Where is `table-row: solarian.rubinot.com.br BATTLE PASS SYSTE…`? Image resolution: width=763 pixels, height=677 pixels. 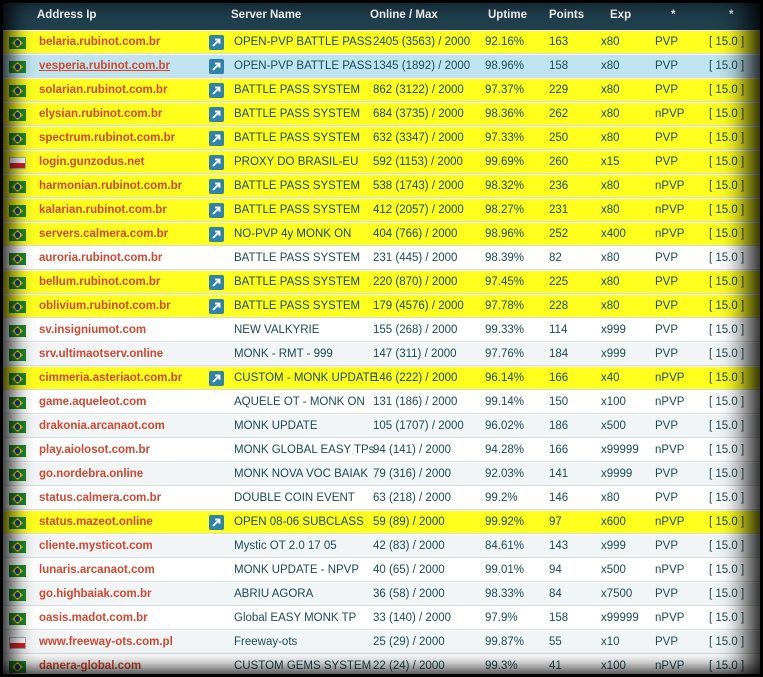 table-row: solarian.rubinot.com.br BATTLE PASS SYSTE… is located at coordinates (381, 90).